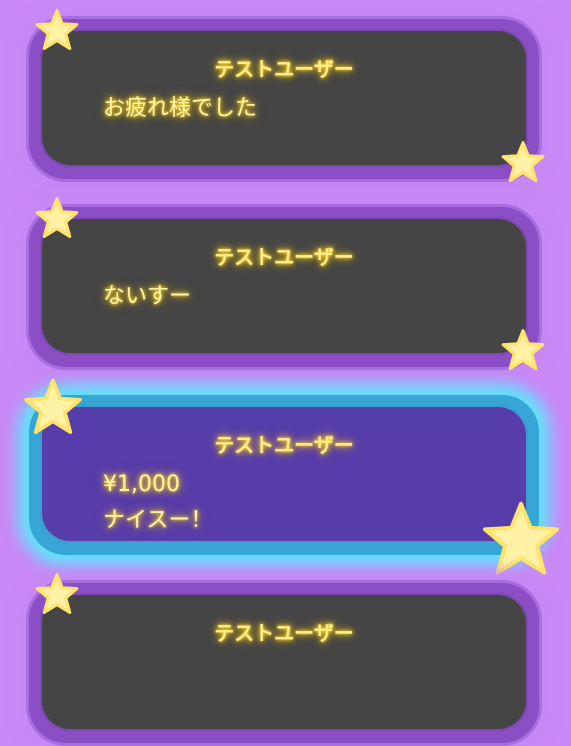 The image size is (571, 746). What do you see at coordinates (158, 520) in the screenshot?
I see `message-text-content: ナイスー！` at bounding box center [158, 520].